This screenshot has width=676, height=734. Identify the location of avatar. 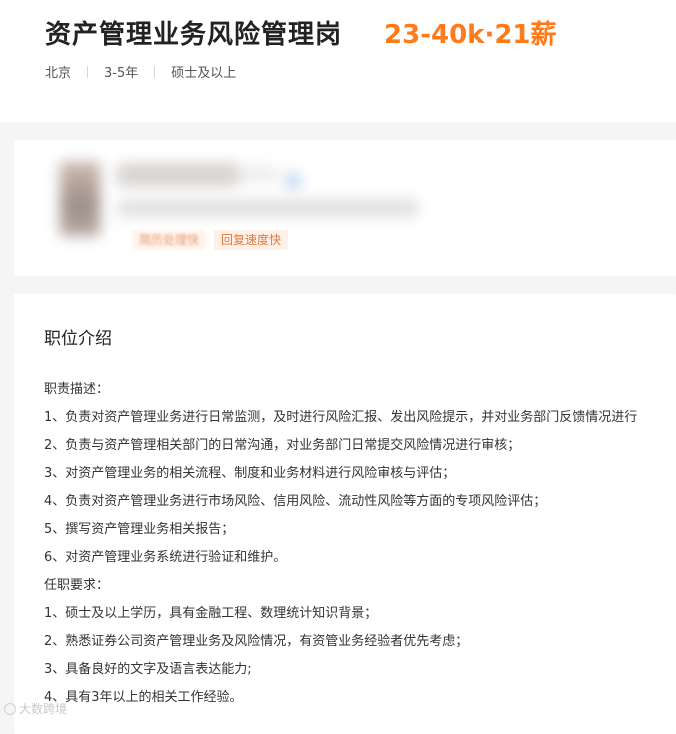
(80, 199).